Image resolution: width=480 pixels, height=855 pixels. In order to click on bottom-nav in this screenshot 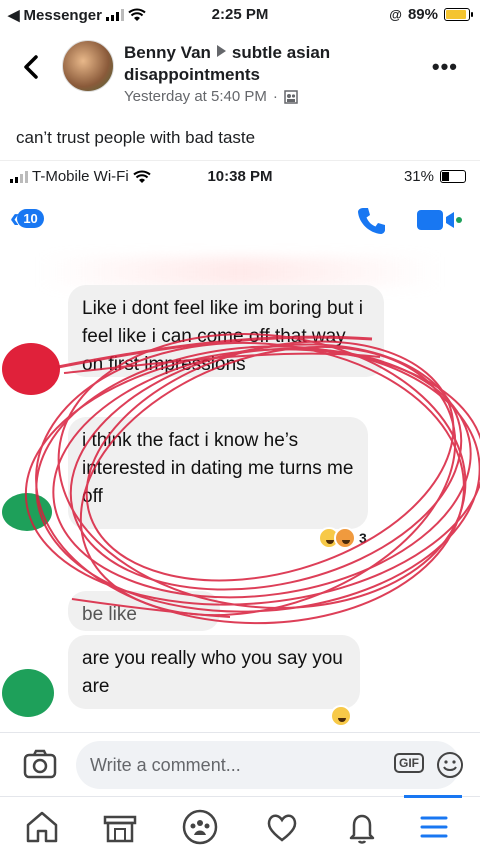, I will do `click(240, 825)`.